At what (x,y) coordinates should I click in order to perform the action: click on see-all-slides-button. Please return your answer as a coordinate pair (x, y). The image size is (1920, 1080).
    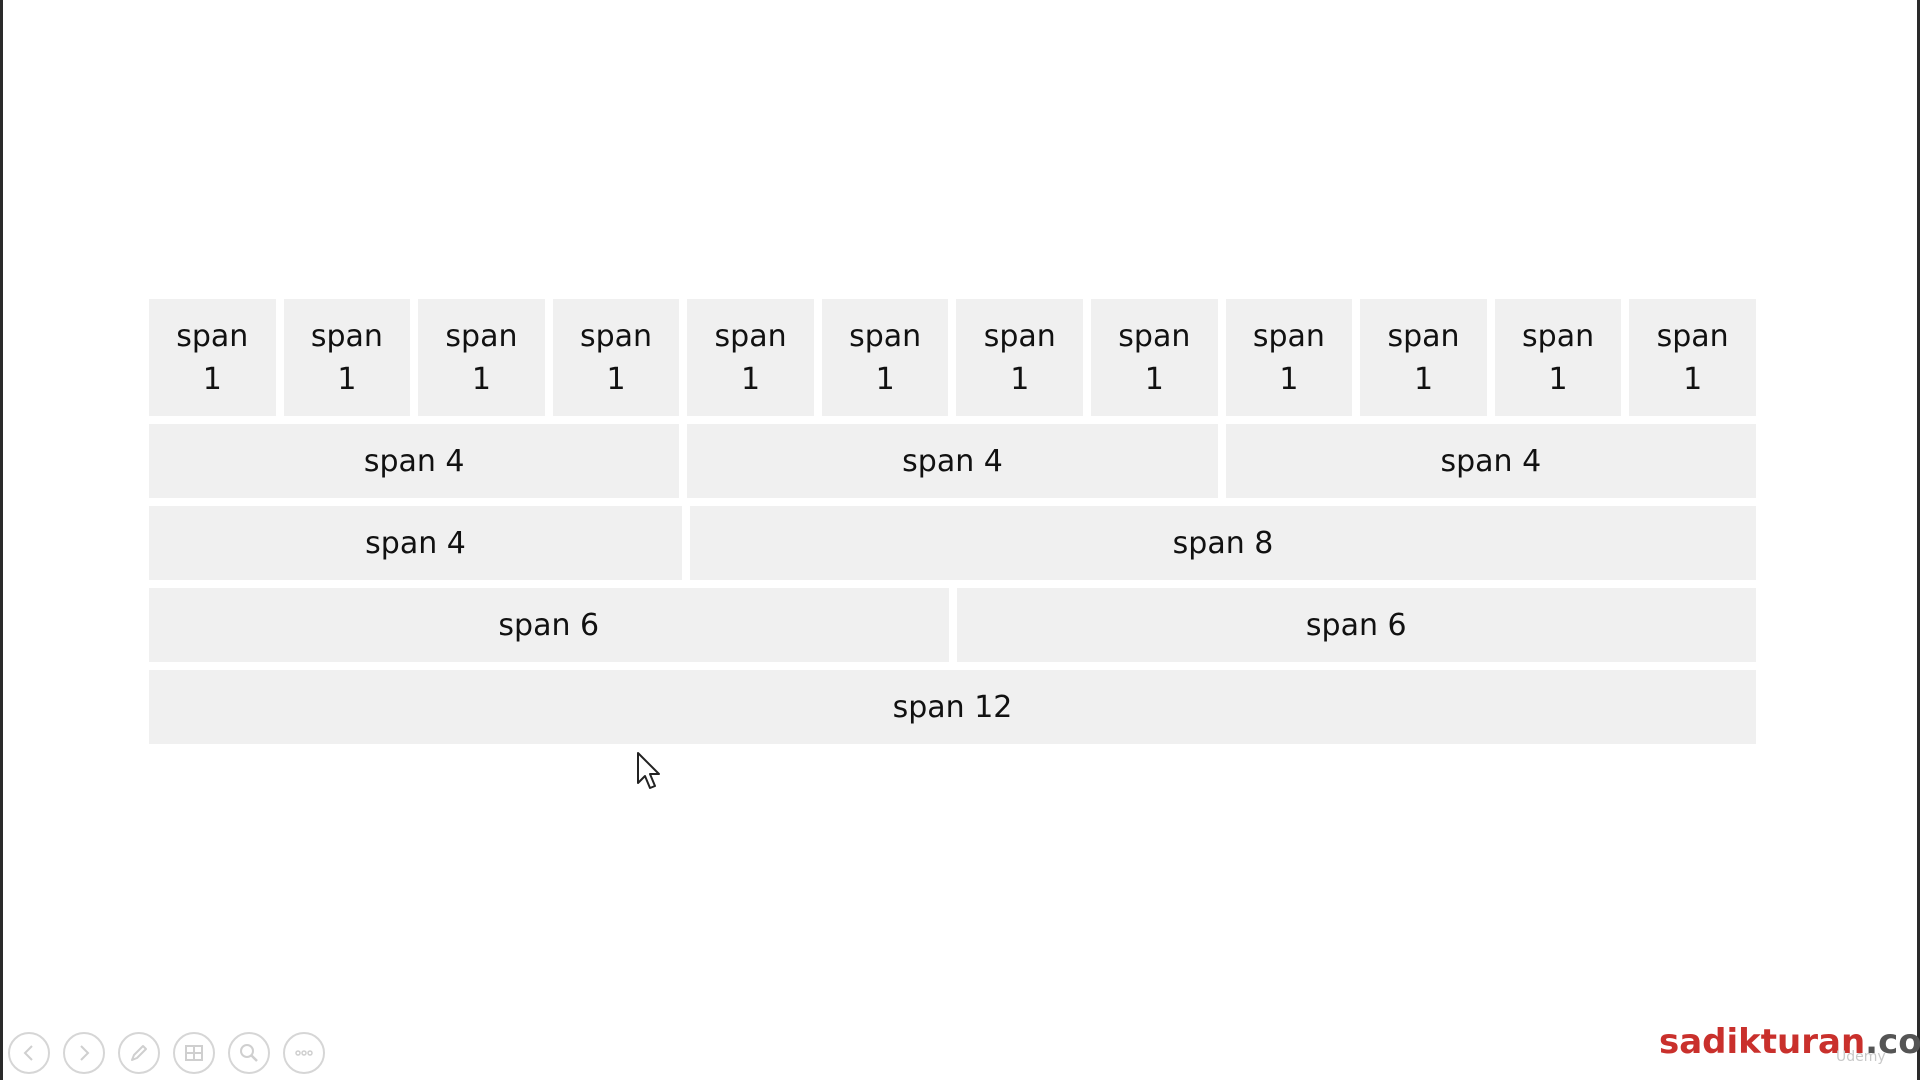
    Looking at the image, I should click on (194, 1053).